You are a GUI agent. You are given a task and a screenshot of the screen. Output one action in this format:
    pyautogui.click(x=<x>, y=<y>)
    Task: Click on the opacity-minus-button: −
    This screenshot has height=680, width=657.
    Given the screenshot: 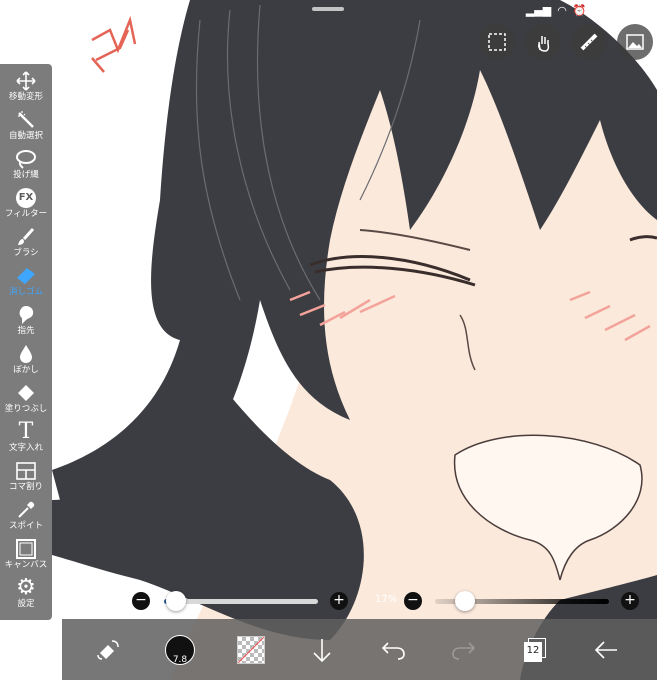 What is the action you would take?
    pyautogui.click(x=413, y=601)
    